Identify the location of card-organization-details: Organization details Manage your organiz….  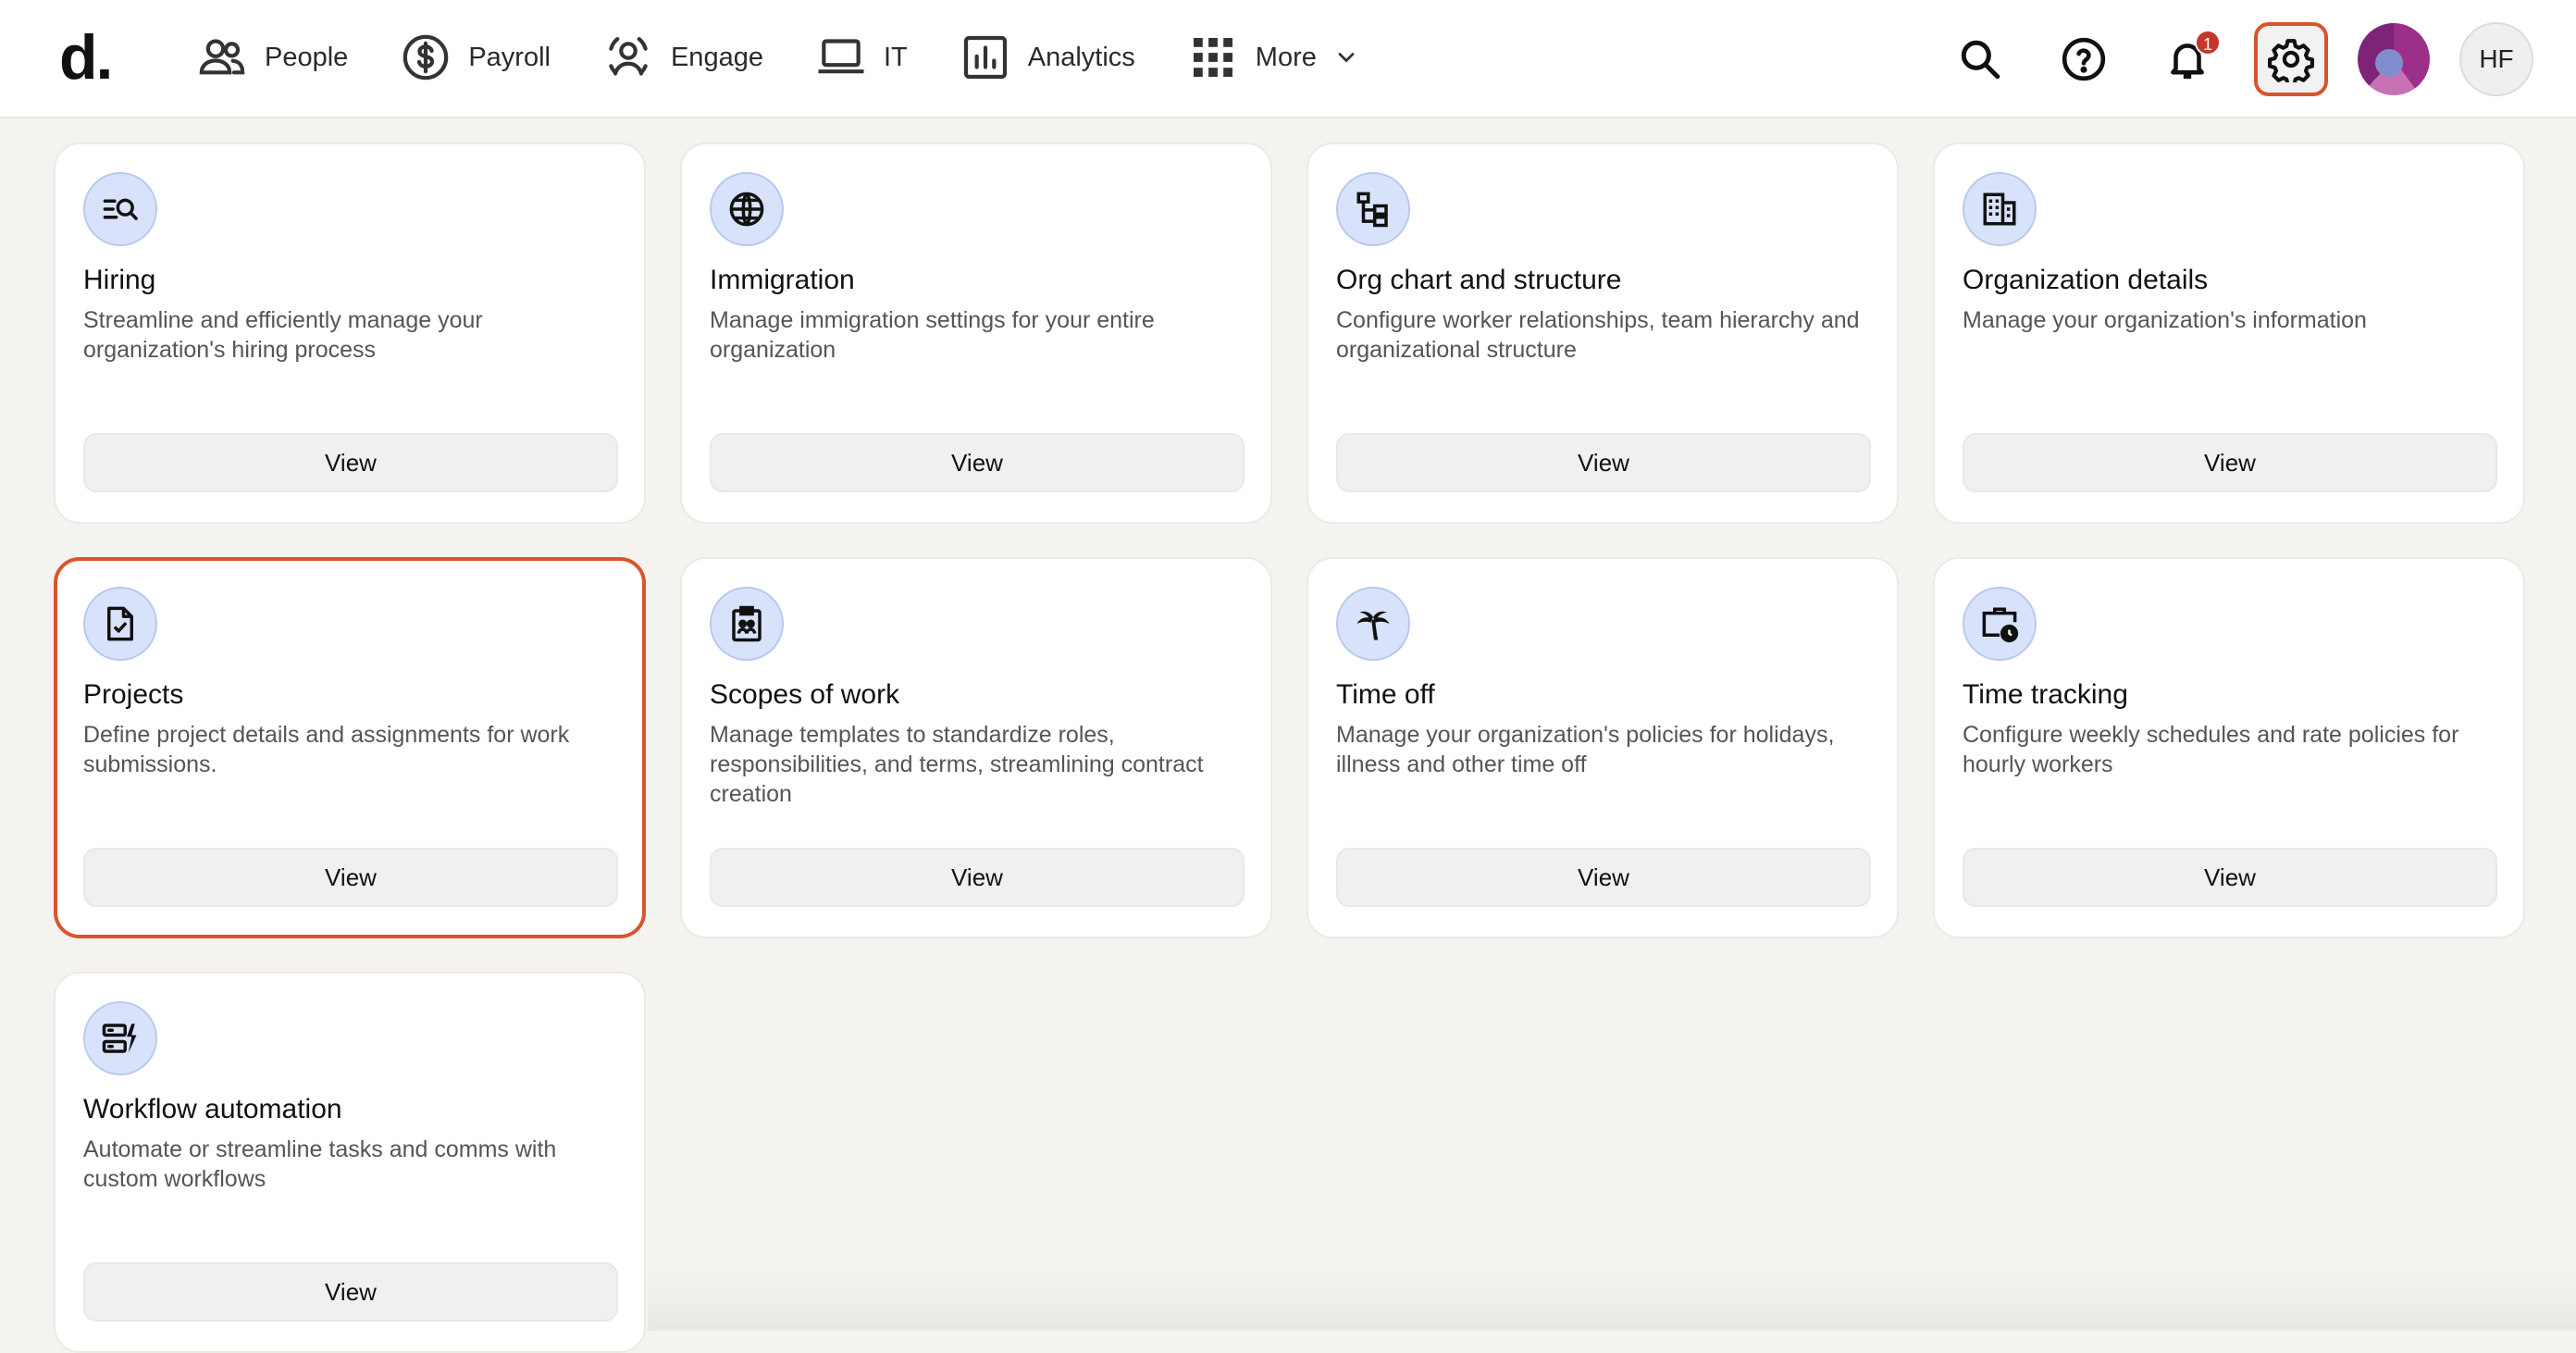
(2229, 333).